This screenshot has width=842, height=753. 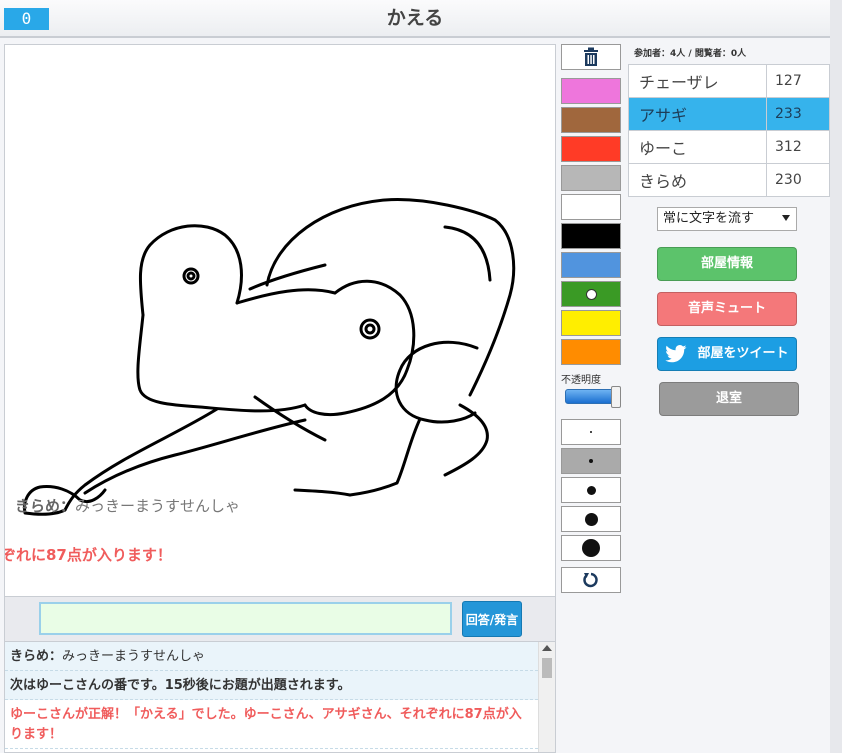 I want to click on topic-word: かえる, so click(x=415, y=18).